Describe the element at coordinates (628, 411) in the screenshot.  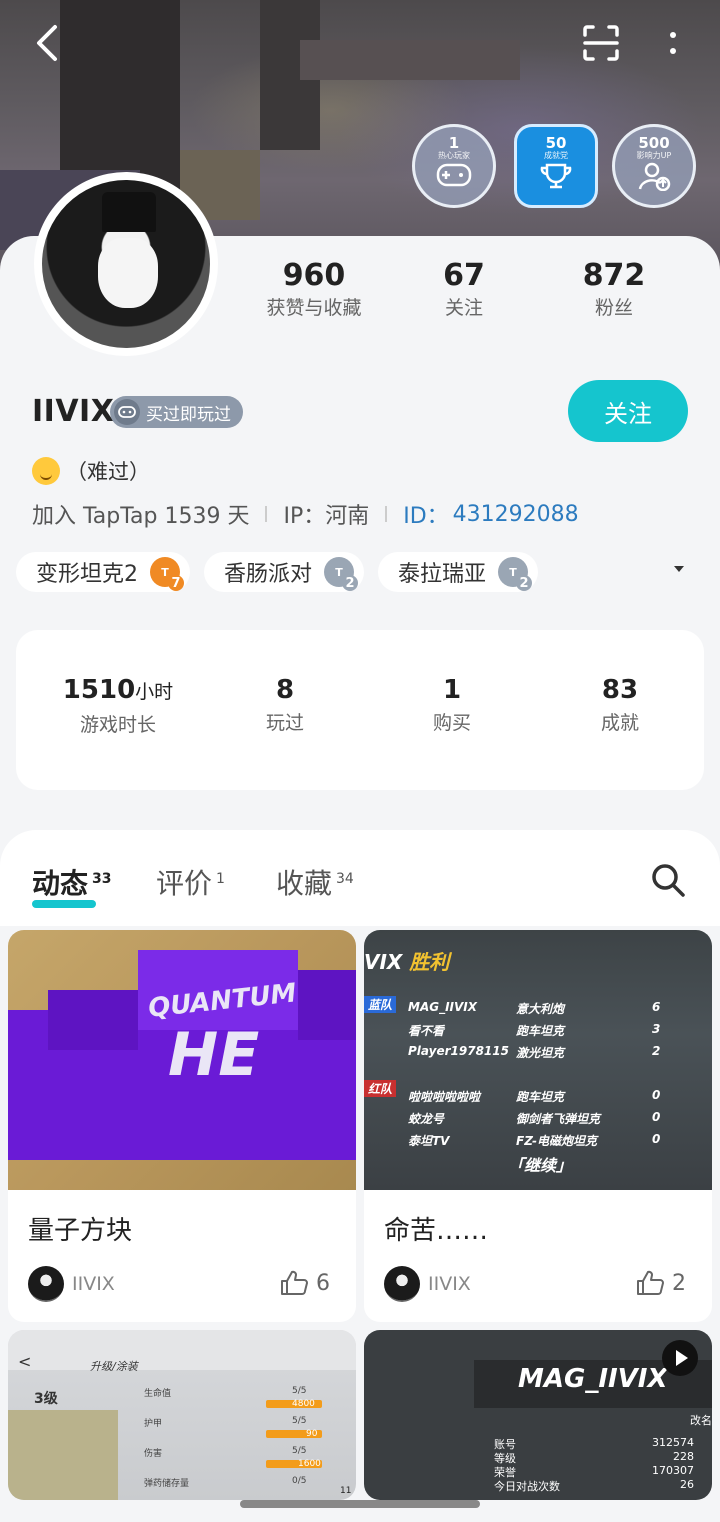
I see `follow-button: 关注` at that location.